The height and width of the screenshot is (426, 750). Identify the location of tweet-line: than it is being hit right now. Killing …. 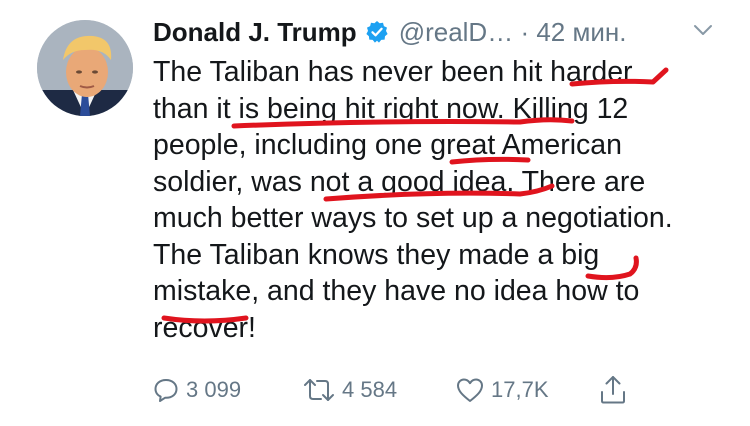
(391, 108).